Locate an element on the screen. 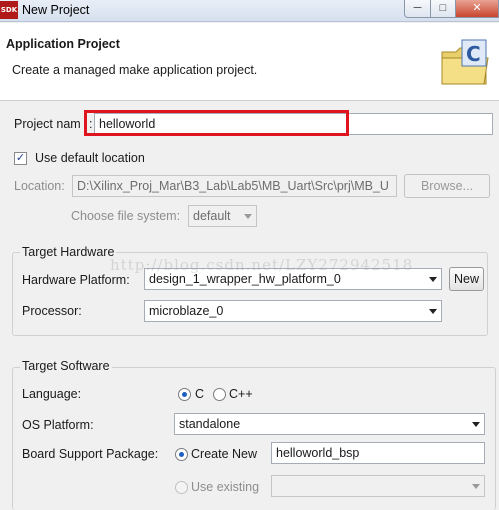  sdk-app-icon: SDK is located at coordinates (9, 10).